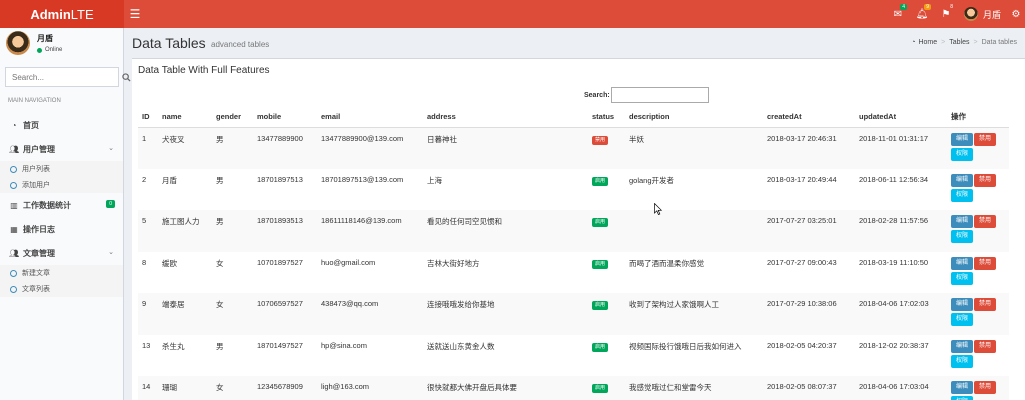  What do you see at coordinates (36, 289) in the screenshot?
I see `sidebar-subitem-label: 文章列表` at bounding box center [36, 289].